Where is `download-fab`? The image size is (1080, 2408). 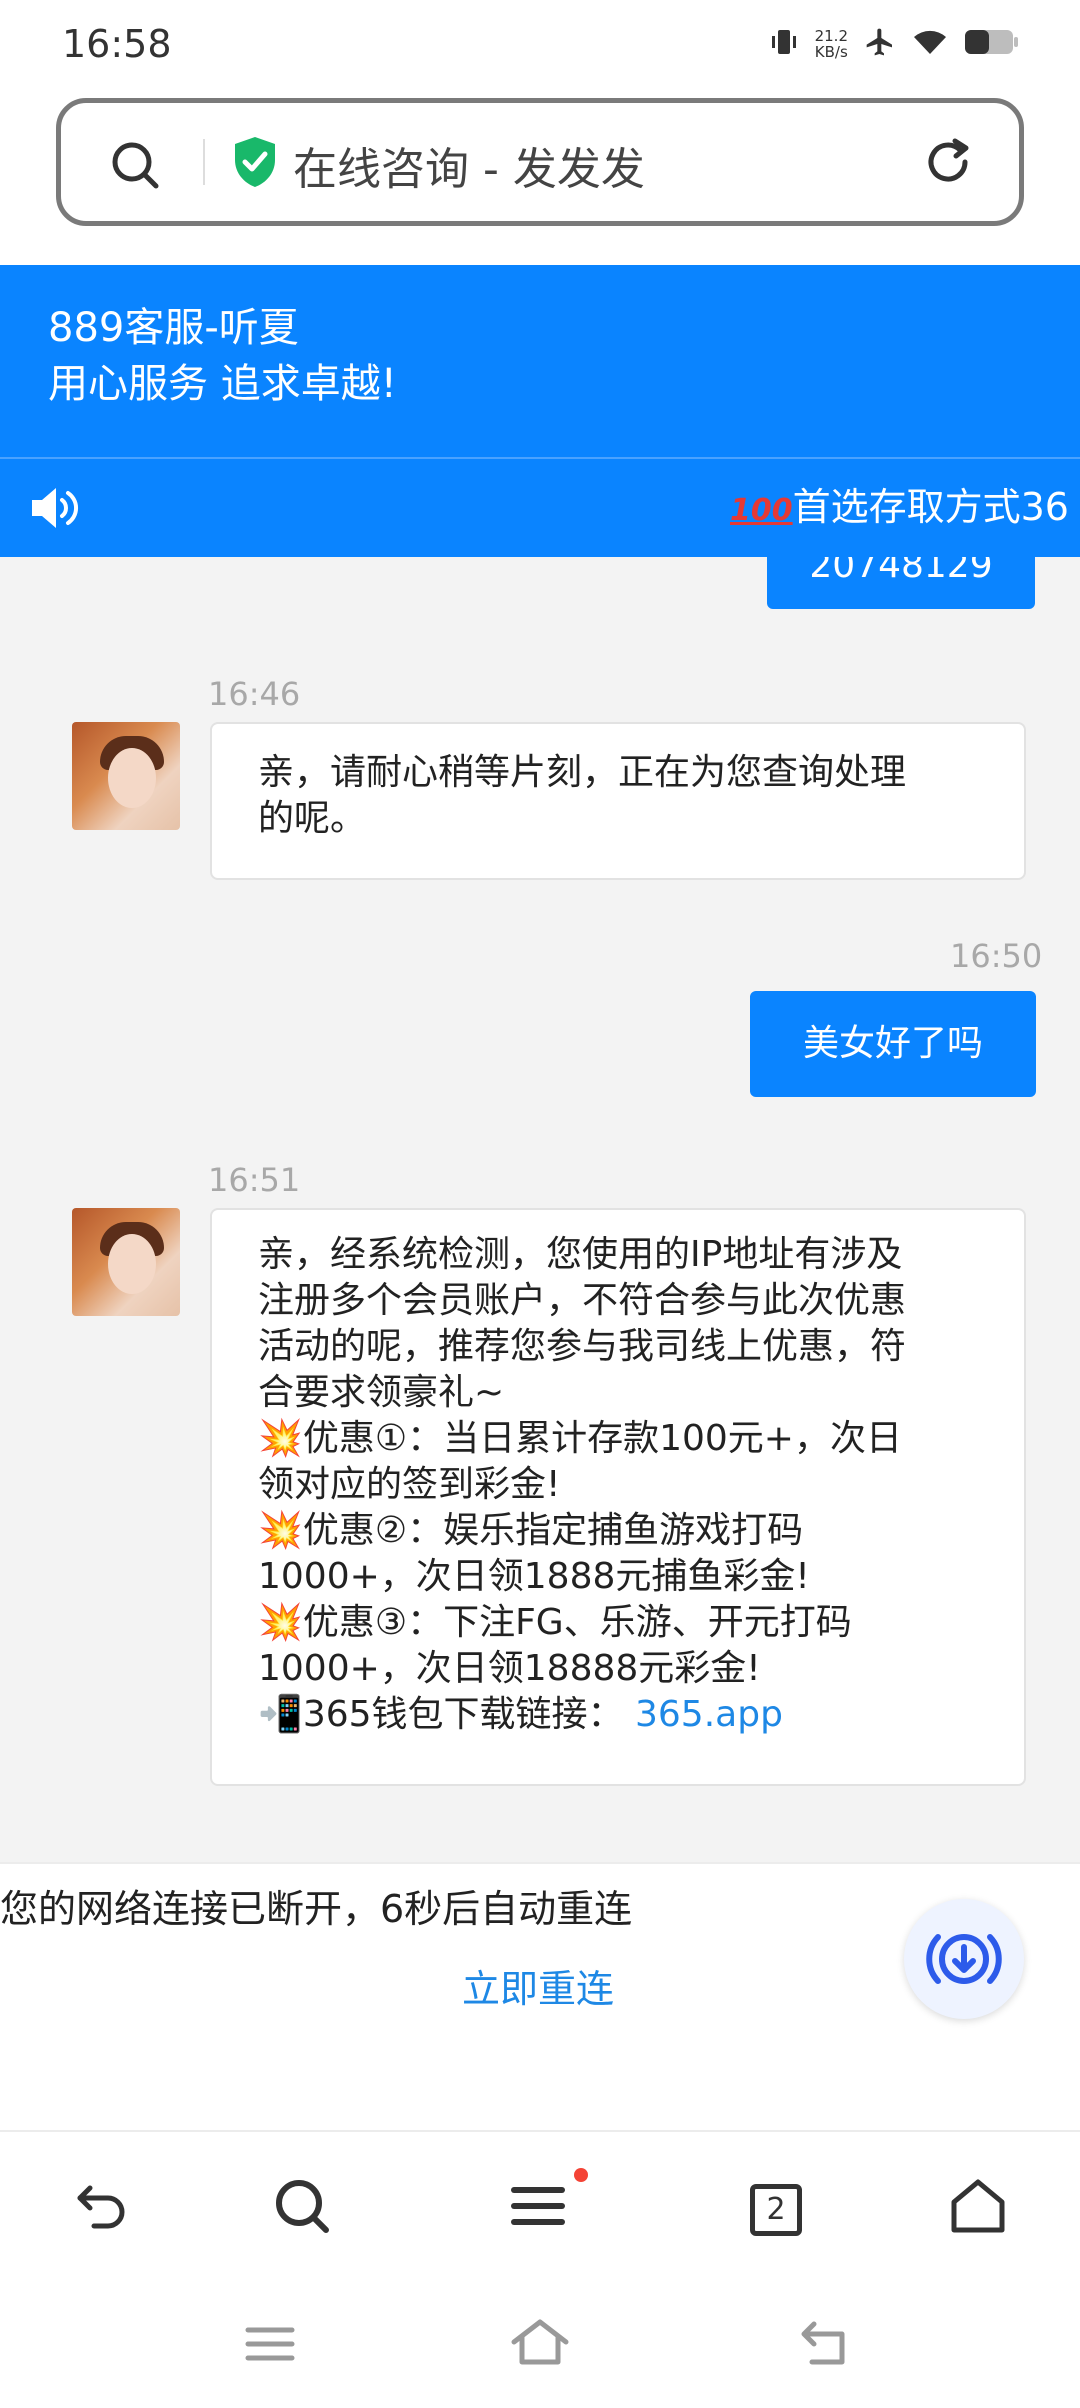 download-fab is located at coordinates (964, 1959).